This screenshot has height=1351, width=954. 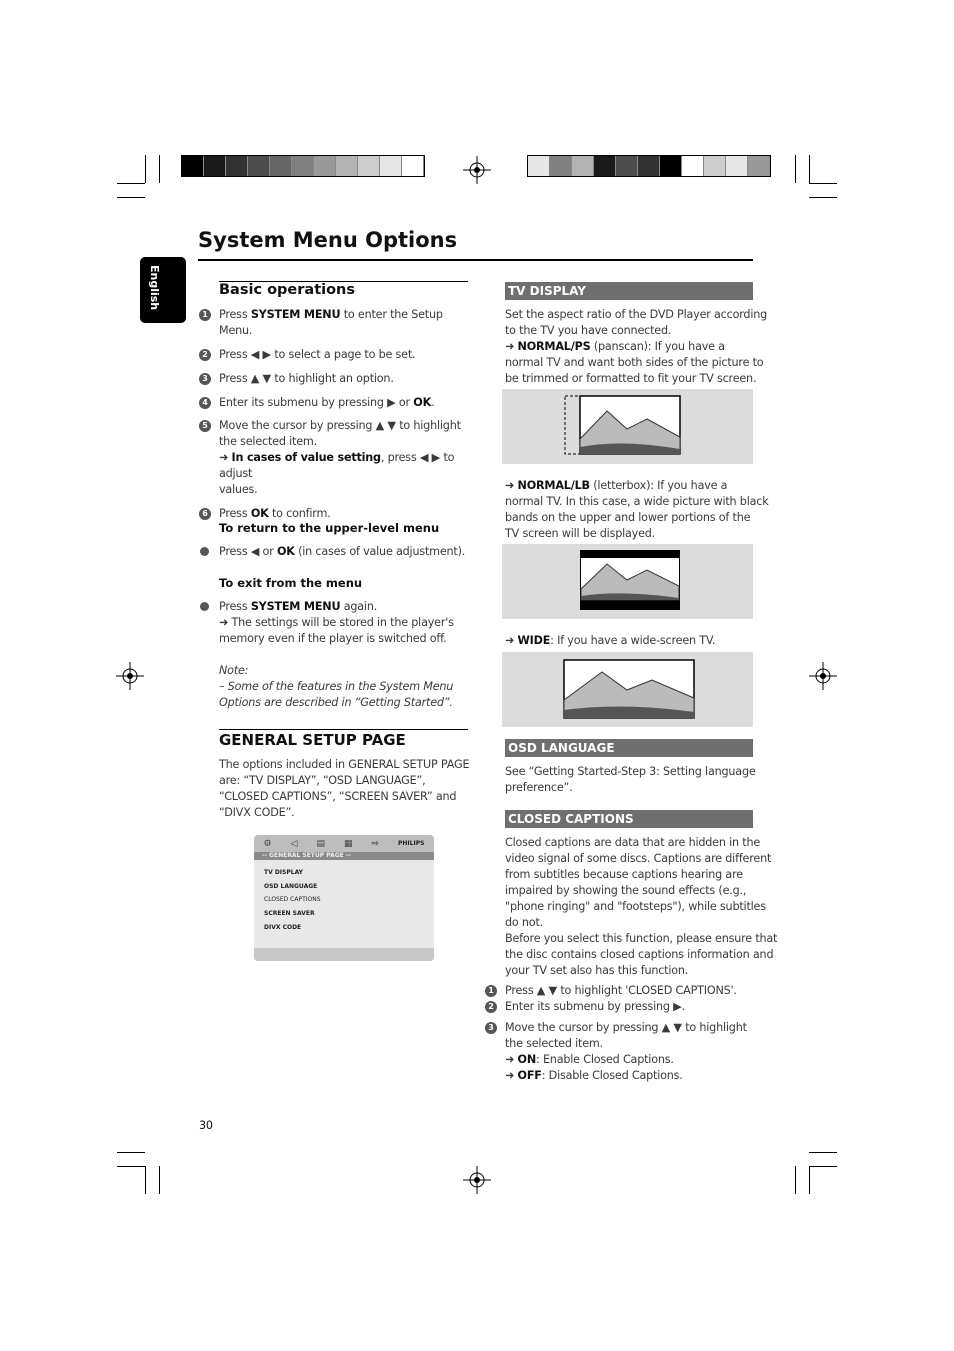 I want to click on panscan-illustration, so click(x=627, y=426).